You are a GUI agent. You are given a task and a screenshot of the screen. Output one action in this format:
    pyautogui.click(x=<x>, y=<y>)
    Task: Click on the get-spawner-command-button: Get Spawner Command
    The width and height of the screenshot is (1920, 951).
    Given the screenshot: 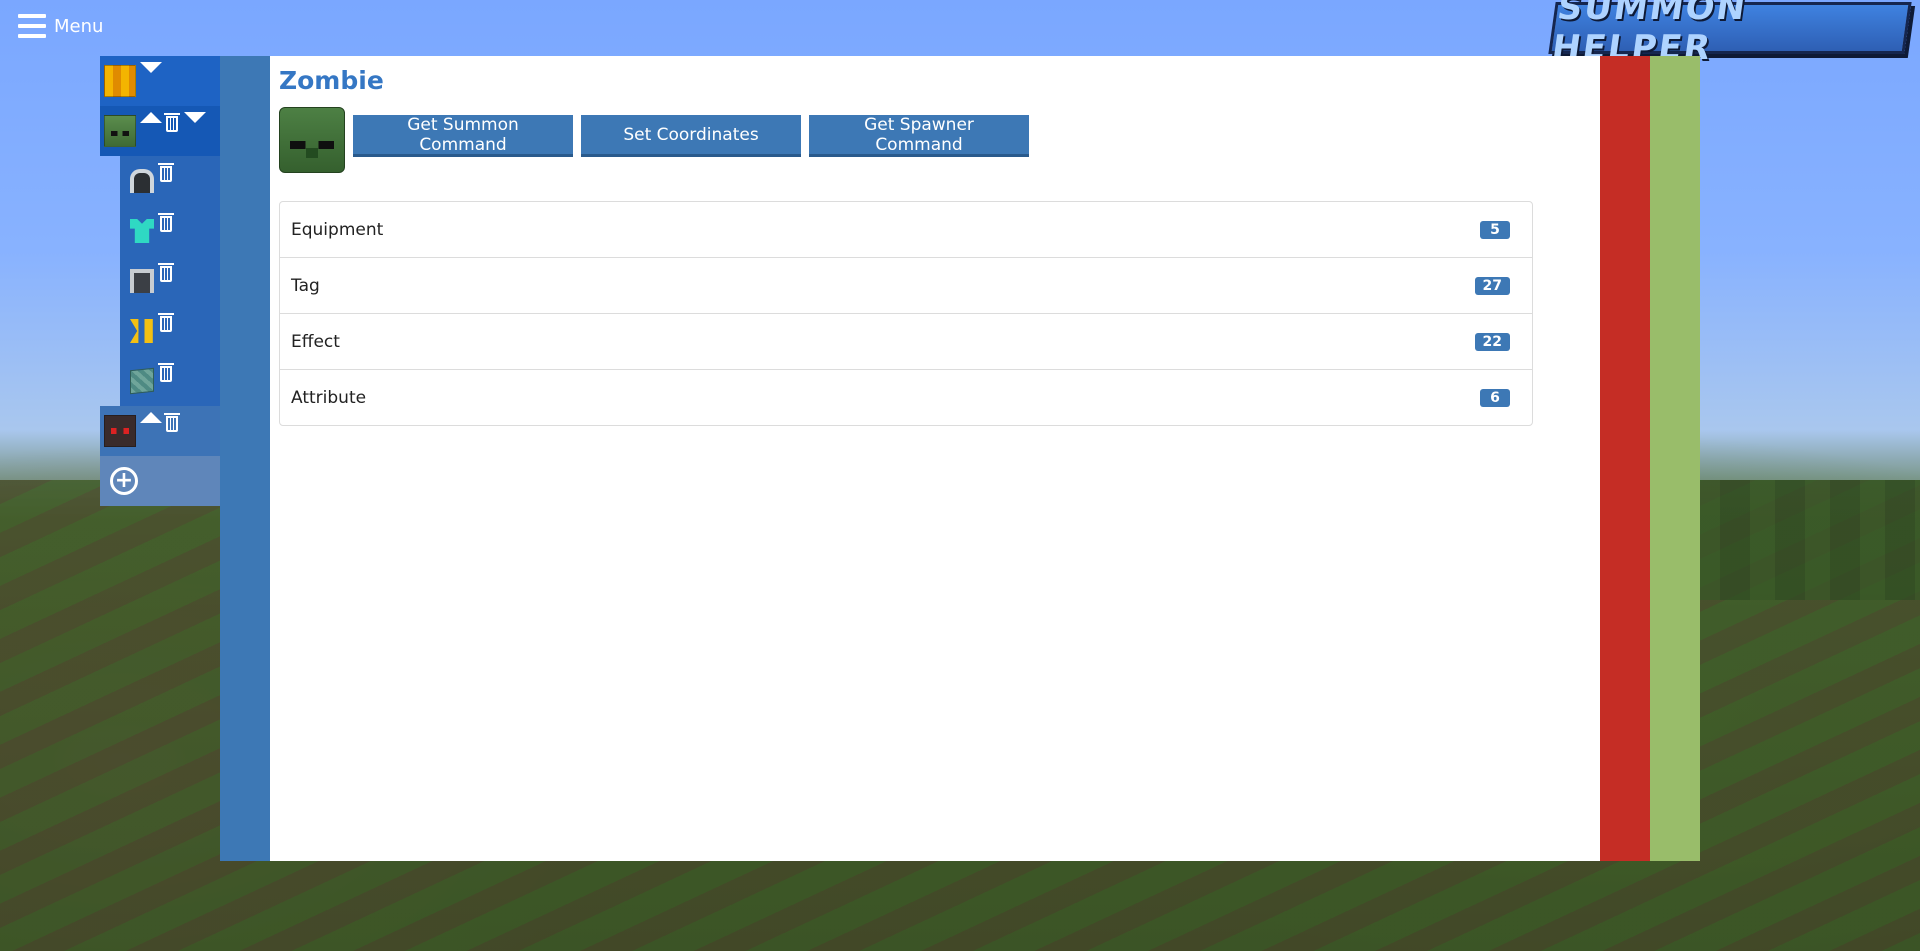 What is the action you would take?
    pyautogui.click(x=919, y=136)
    